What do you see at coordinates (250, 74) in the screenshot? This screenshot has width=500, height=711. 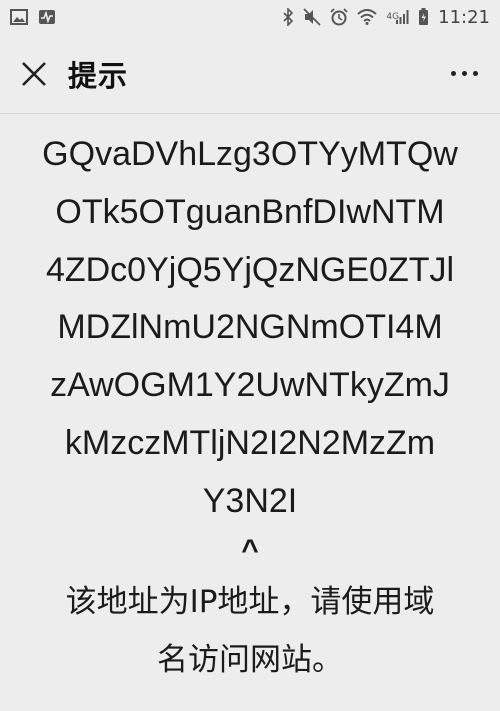 I see `nav-bar: 提示` at bounding box center [250, 74].